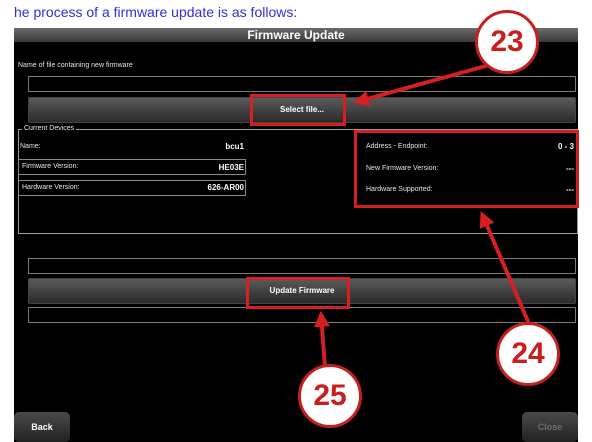  I want to click on highlight-device-info, so click(466, 169).